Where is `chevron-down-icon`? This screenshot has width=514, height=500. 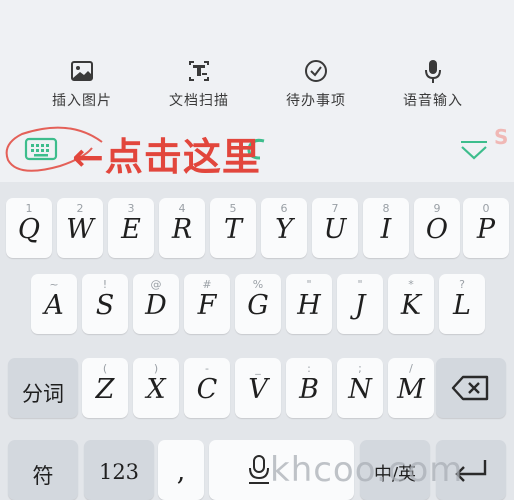
chevron-down-icon is located at coordinates (474, 150).